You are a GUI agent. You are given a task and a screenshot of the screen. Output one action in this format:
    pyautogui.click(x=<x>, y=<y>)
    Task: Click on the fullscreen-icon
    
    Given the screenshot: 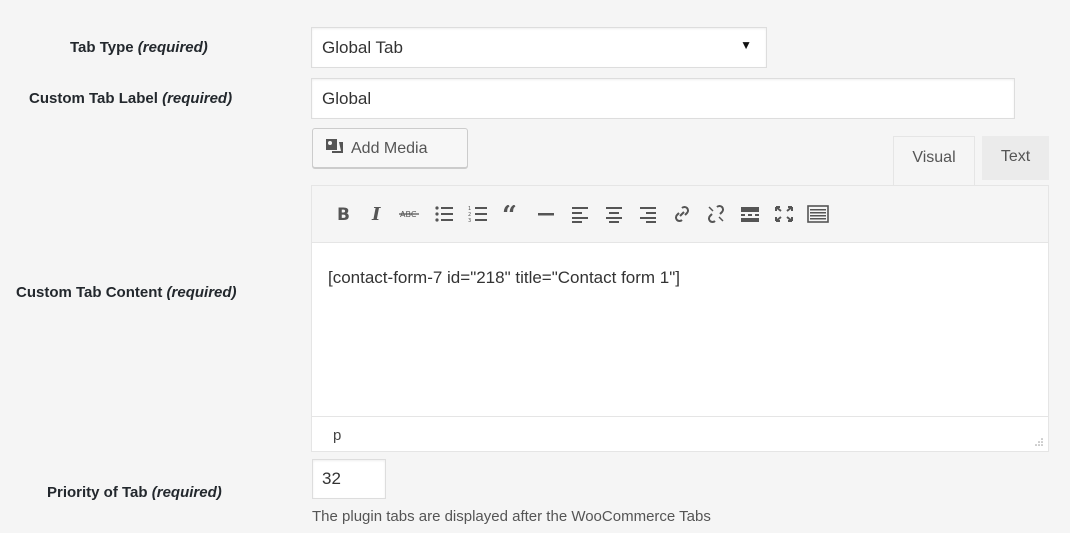 What is the action you would take?
    pyautogui.click(x=784, y=214)
    